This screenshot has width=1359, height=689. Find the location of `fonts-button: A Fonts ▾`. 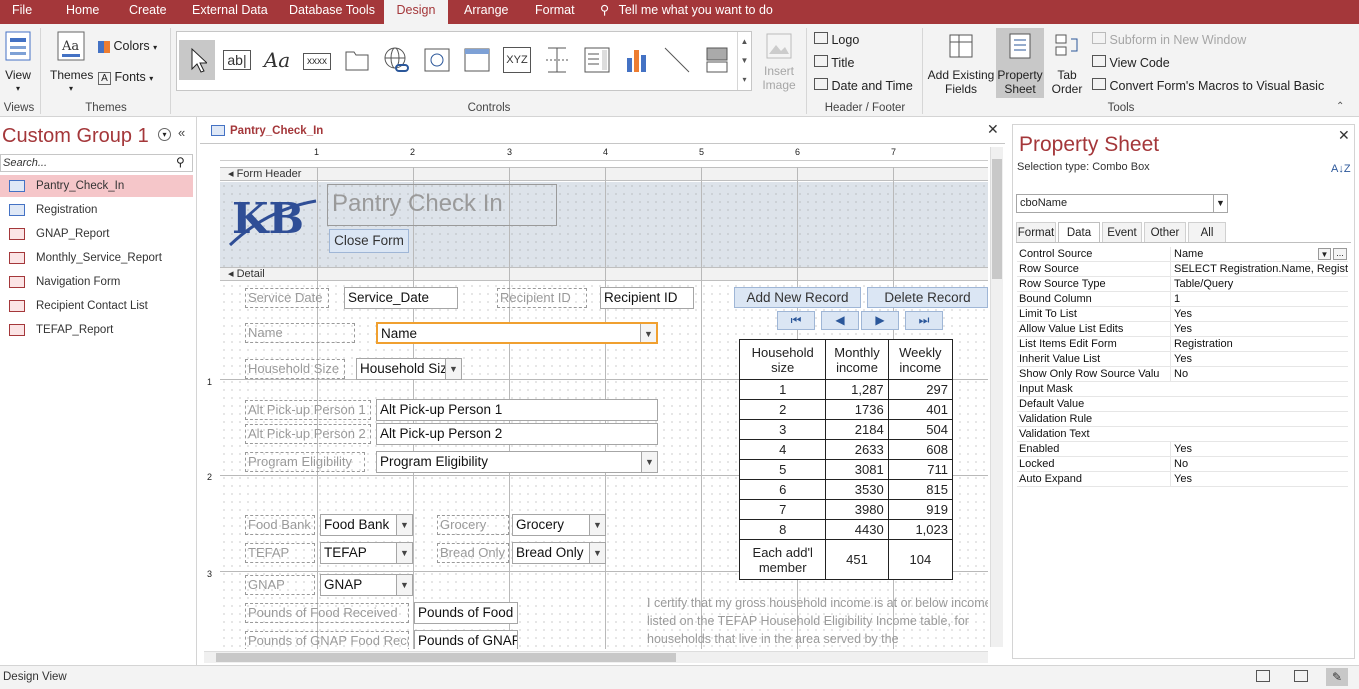

fonts-button: A Fonts ▾ is located at coordinates (125, 77).